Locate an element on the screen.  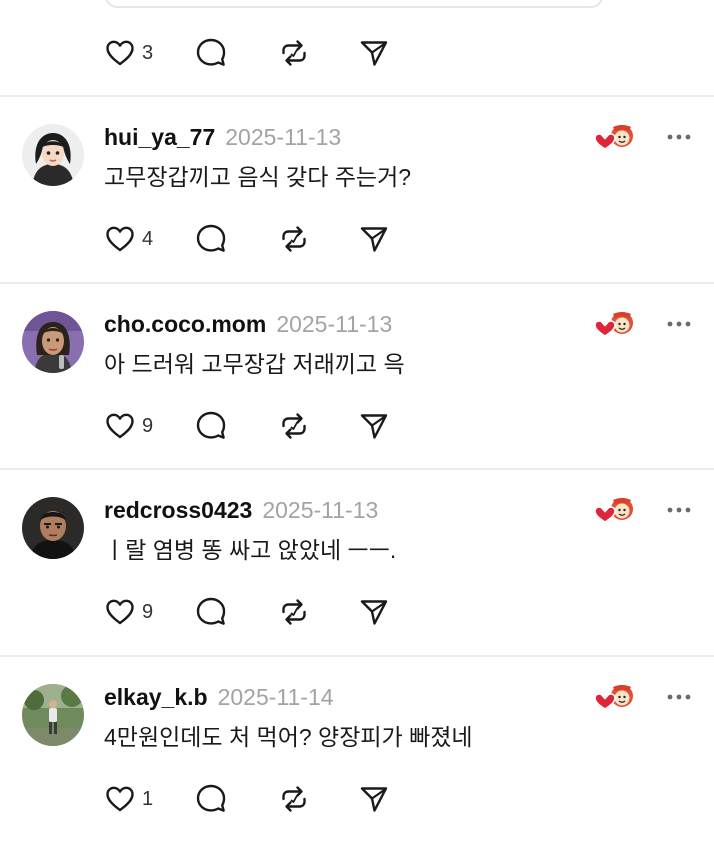
comment-header: elkay_k.b 2025-11-14 is located at coordinates (219, 697).